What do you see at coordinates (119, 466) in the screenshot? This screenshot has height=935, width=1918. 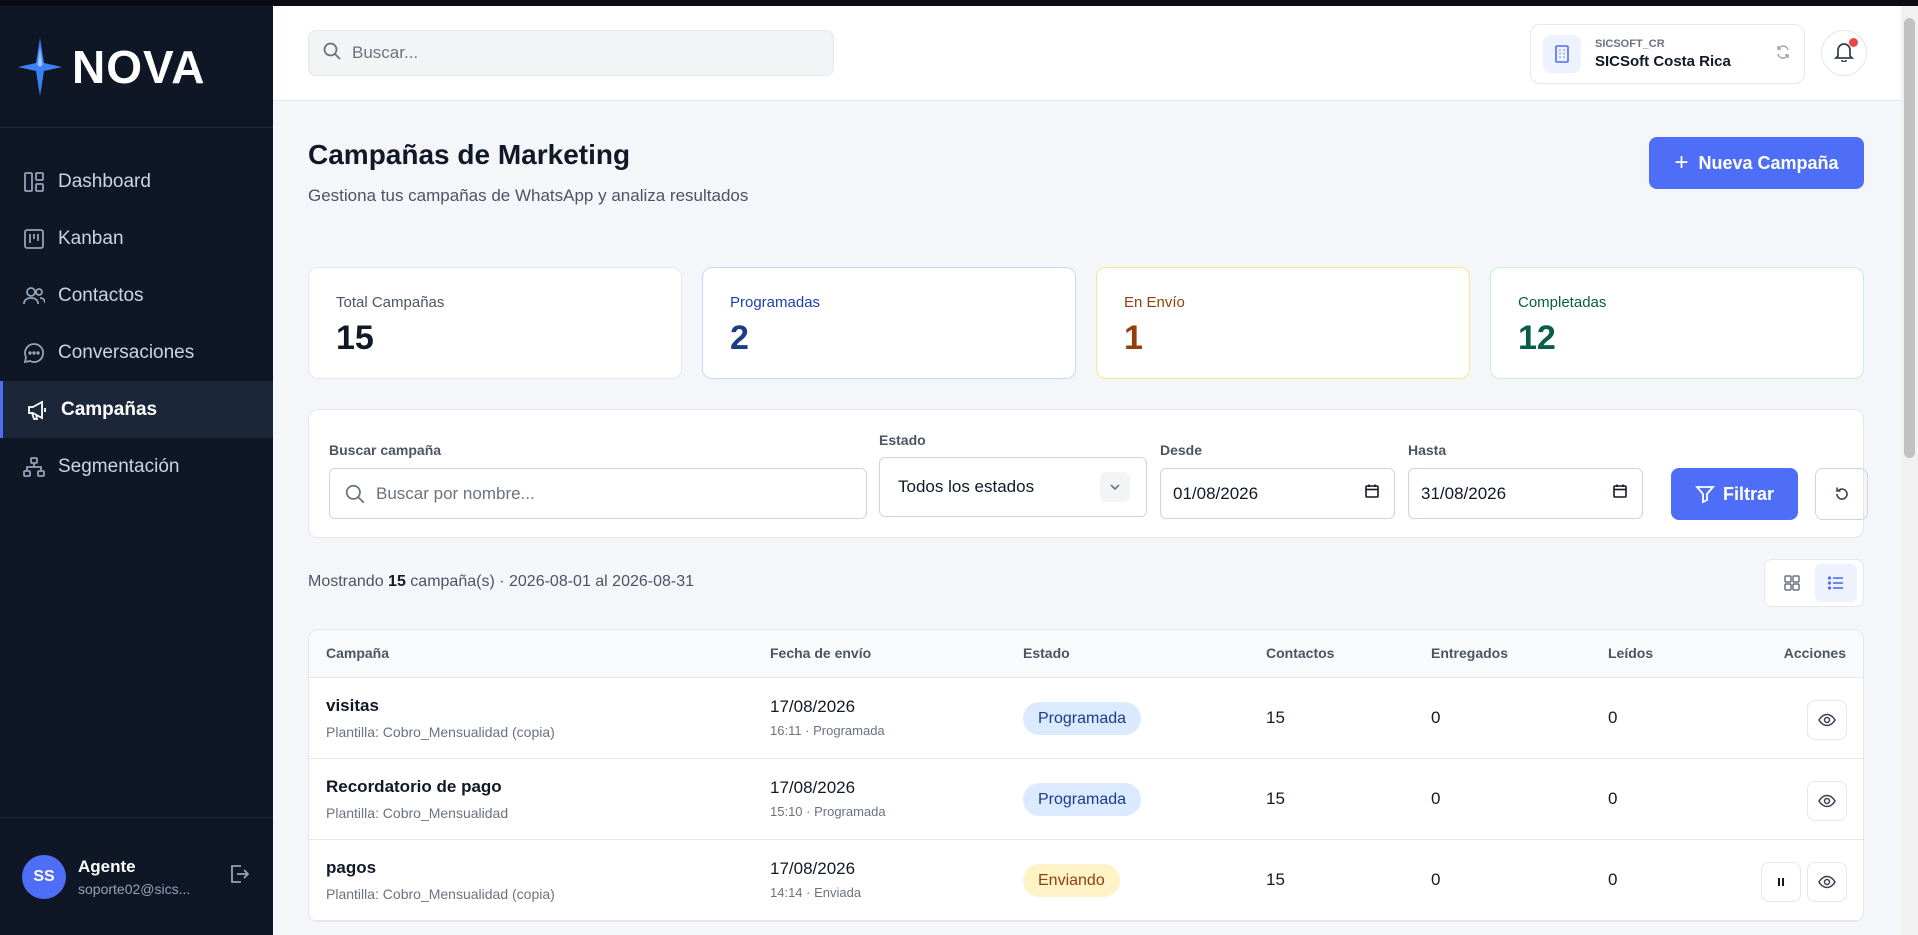 I see `sidebar-item-label: Segmentación` at bounding box center [119, 466].